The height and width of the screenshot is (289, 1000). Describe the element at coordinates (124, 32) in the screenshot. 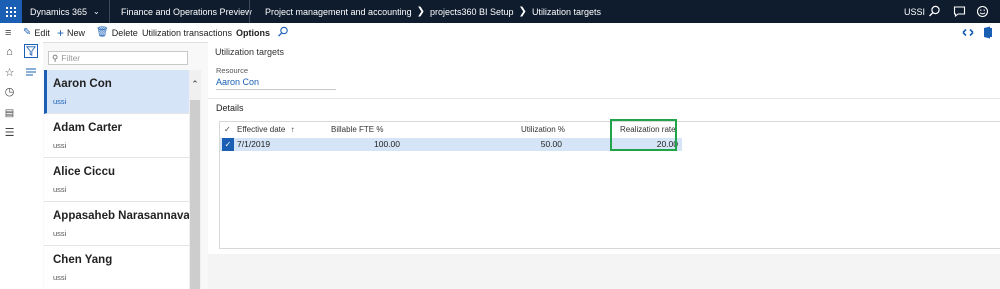

I see `delete-label: Delete` at that location.